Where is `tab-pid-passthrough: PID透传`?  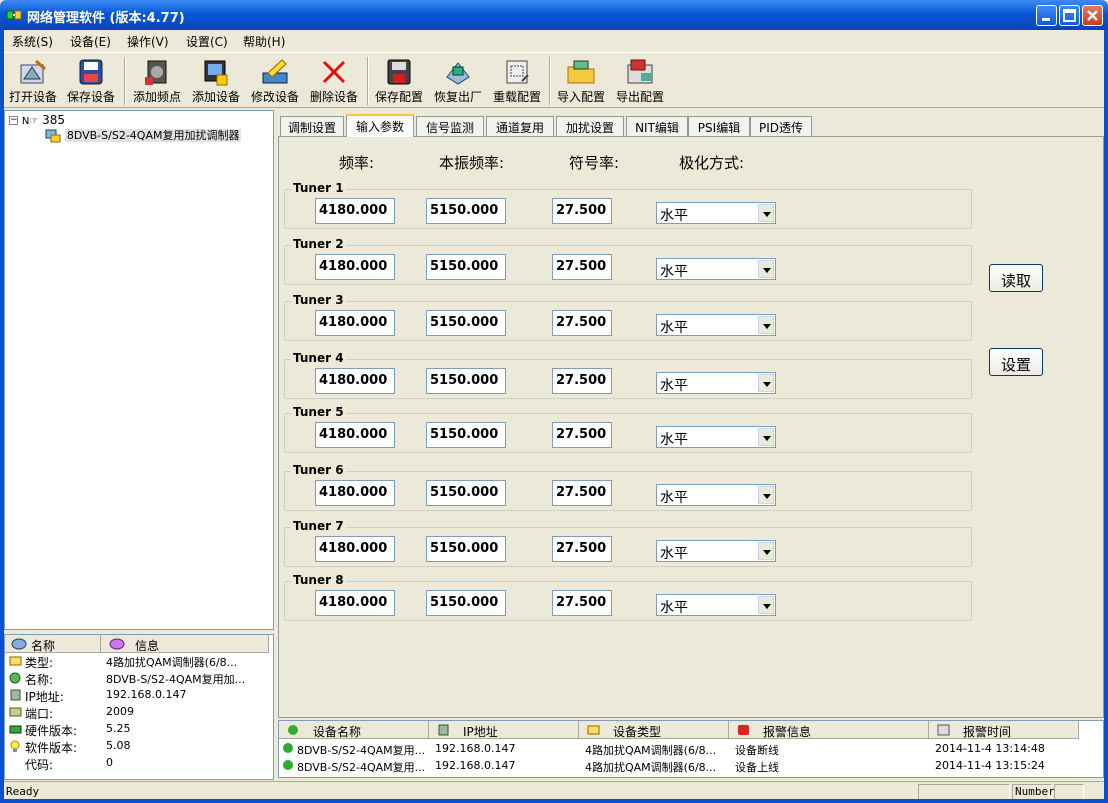 tab-pid-passthrough: PID透传 is located at coordinates (781, 126).